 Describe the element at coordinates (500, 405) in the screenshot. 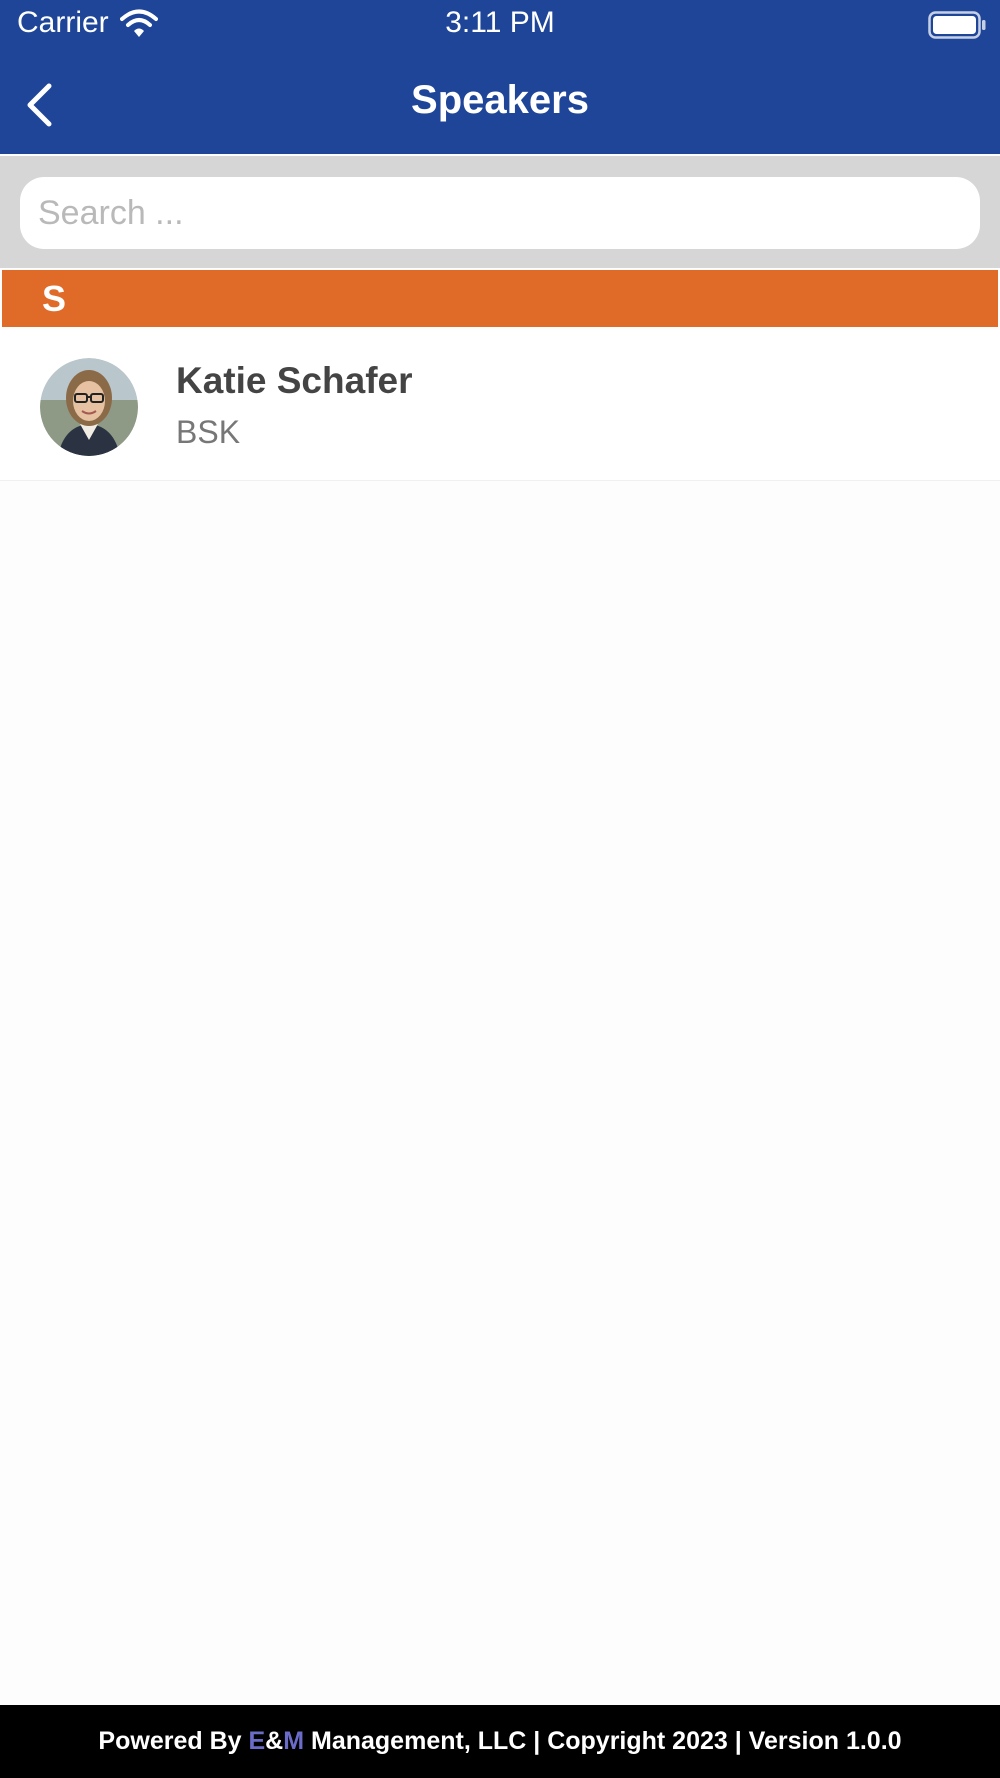

I see `speaker-list-item: Katie Schafer BSK` at that location.